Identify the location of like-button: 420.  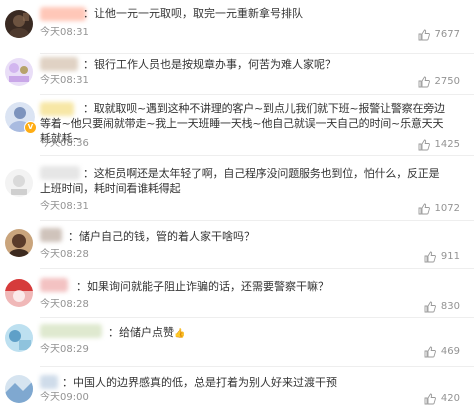
(442, 399).